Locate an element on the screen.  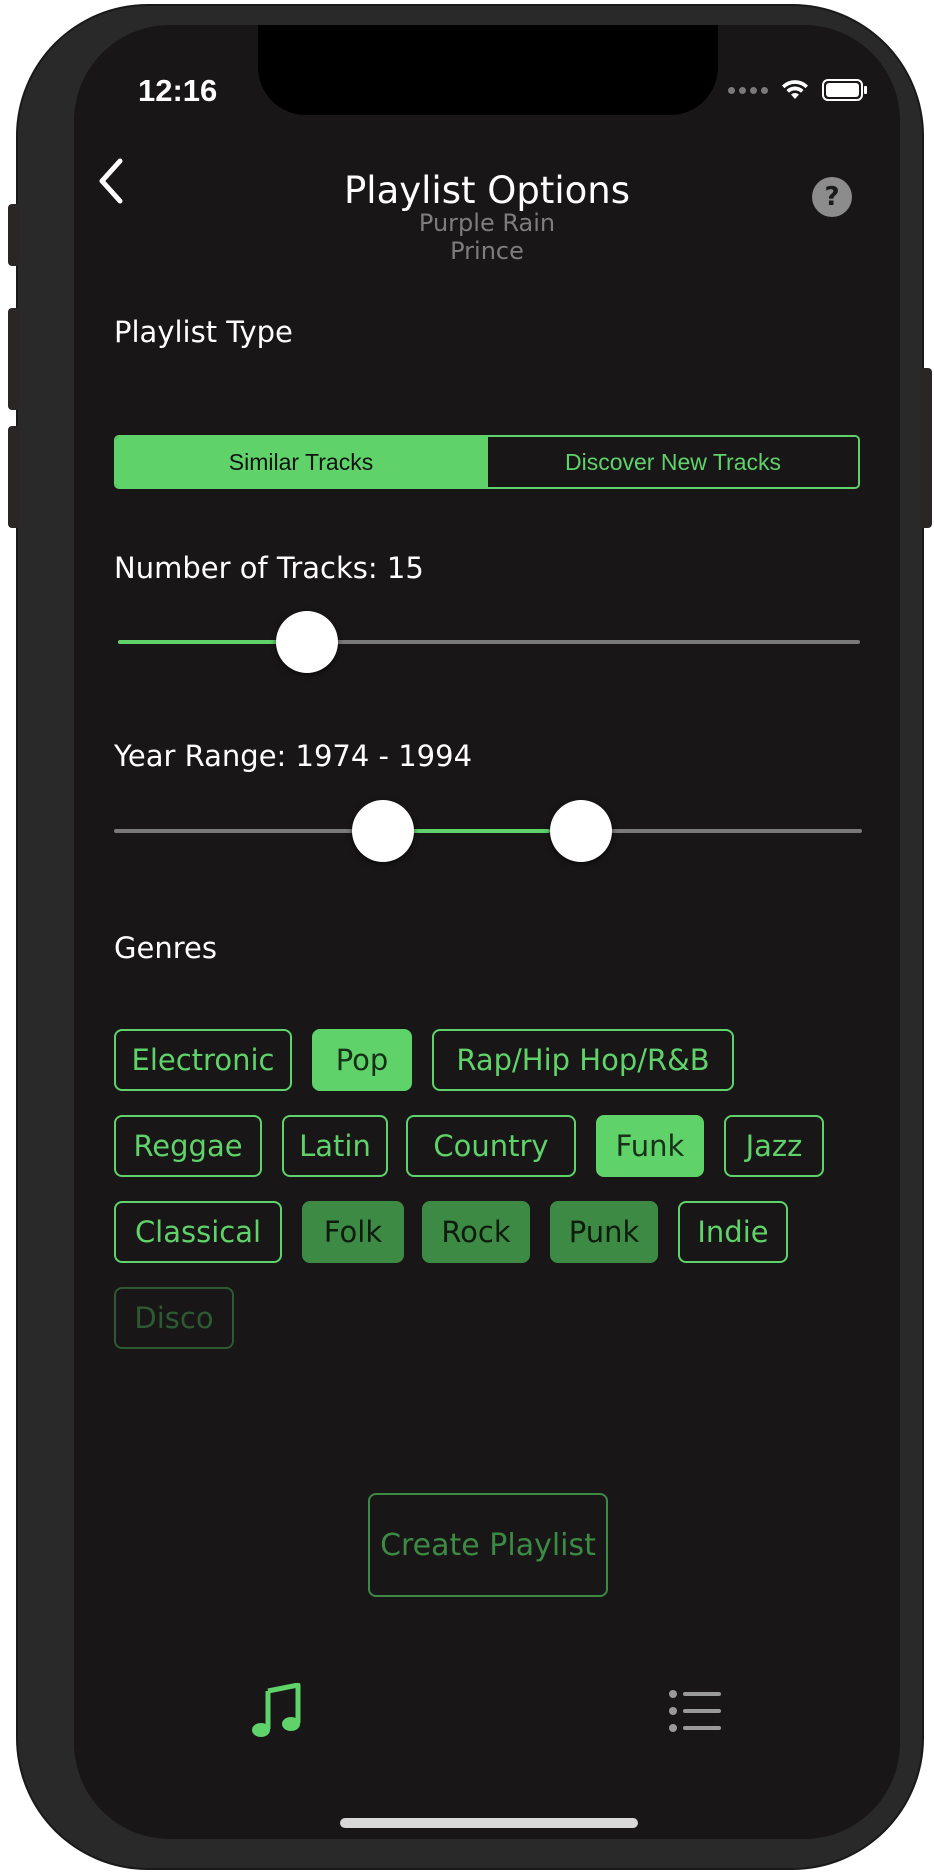
genres-label: Genres is located at coordinates (165, 948).